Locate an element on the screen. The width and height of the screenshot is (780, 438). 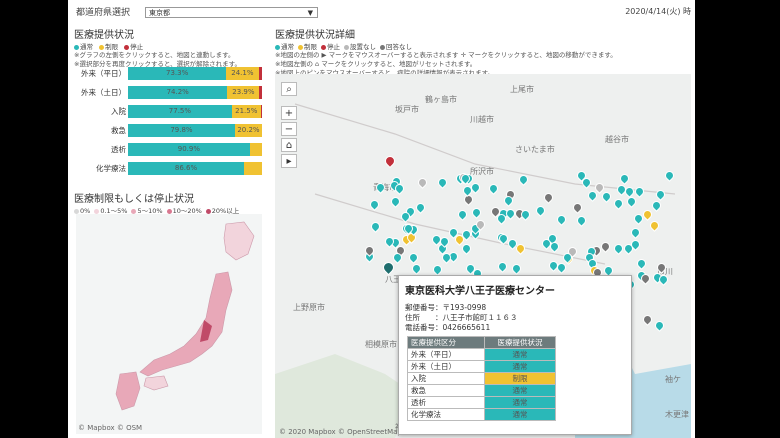
legend-normal: 通常 is located at coordinates (86, 47).